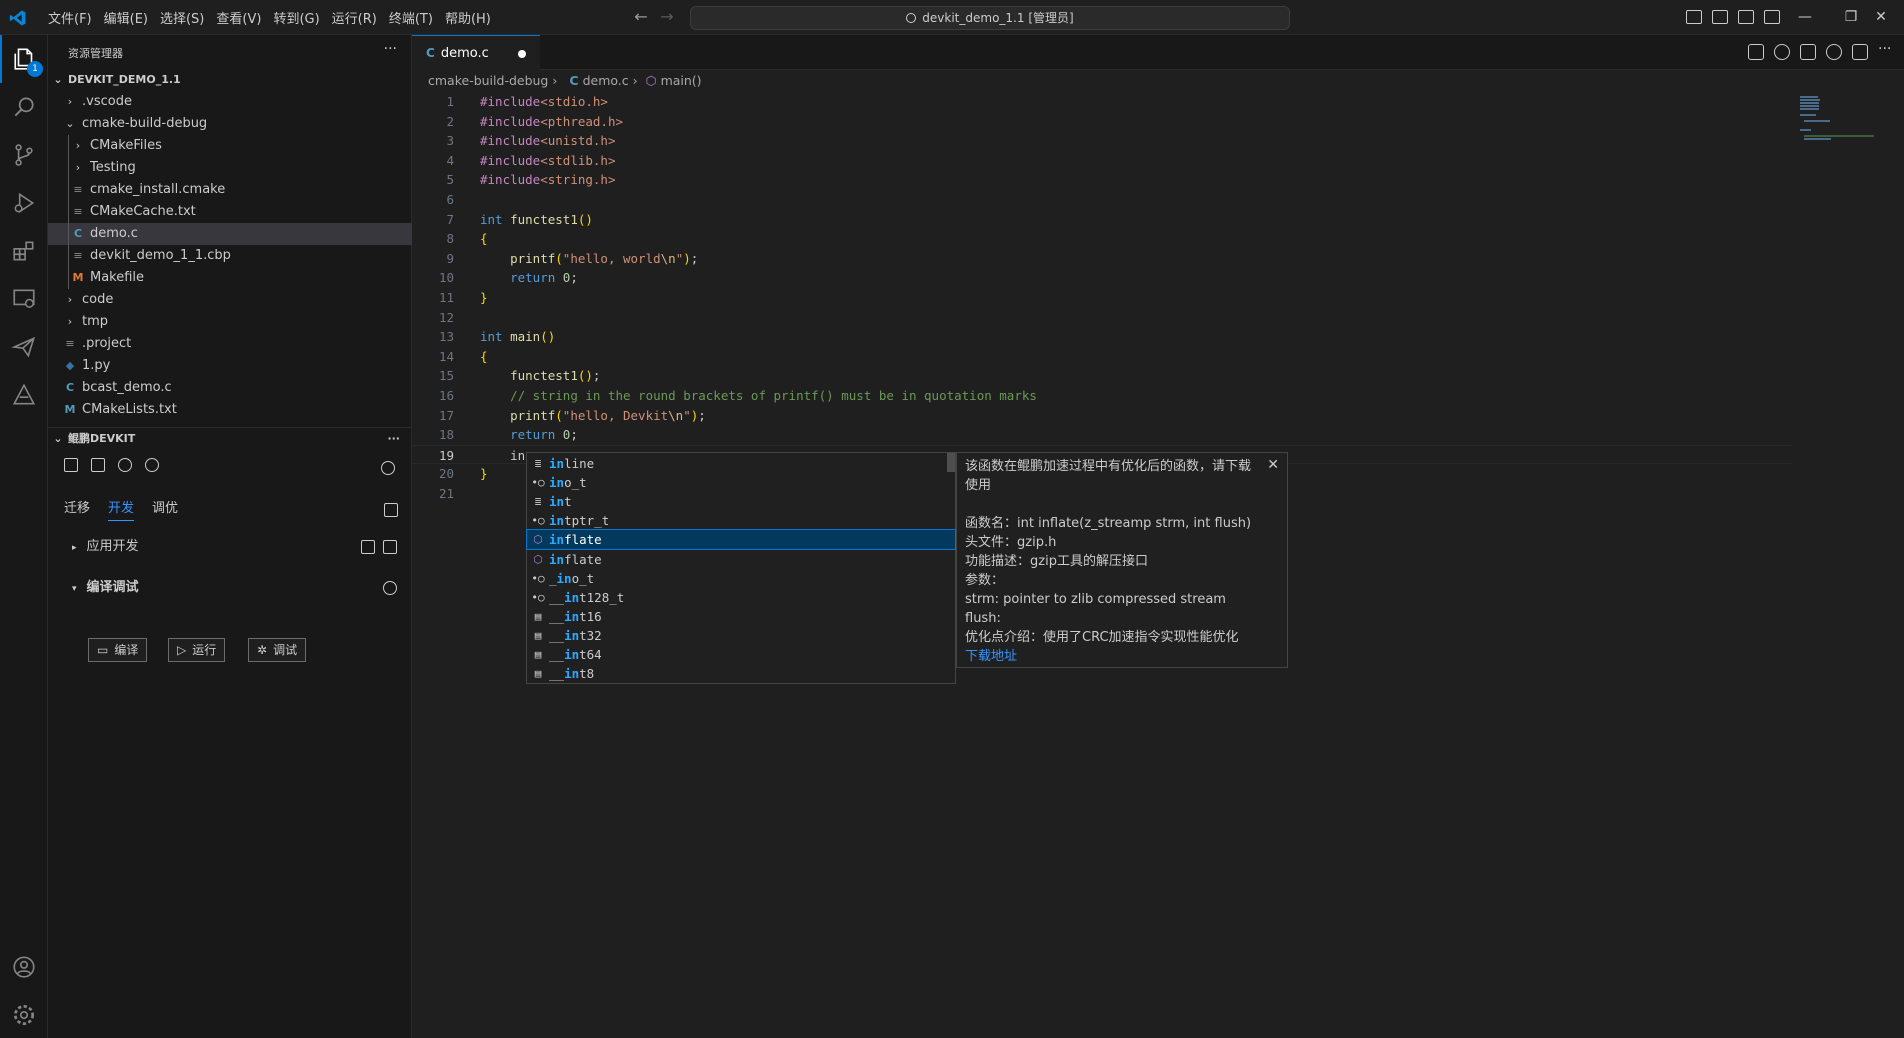 The width and height of the screenshot is (1904, 1038). I want to click on run-button: ▷ 运行, so click(197, 650).